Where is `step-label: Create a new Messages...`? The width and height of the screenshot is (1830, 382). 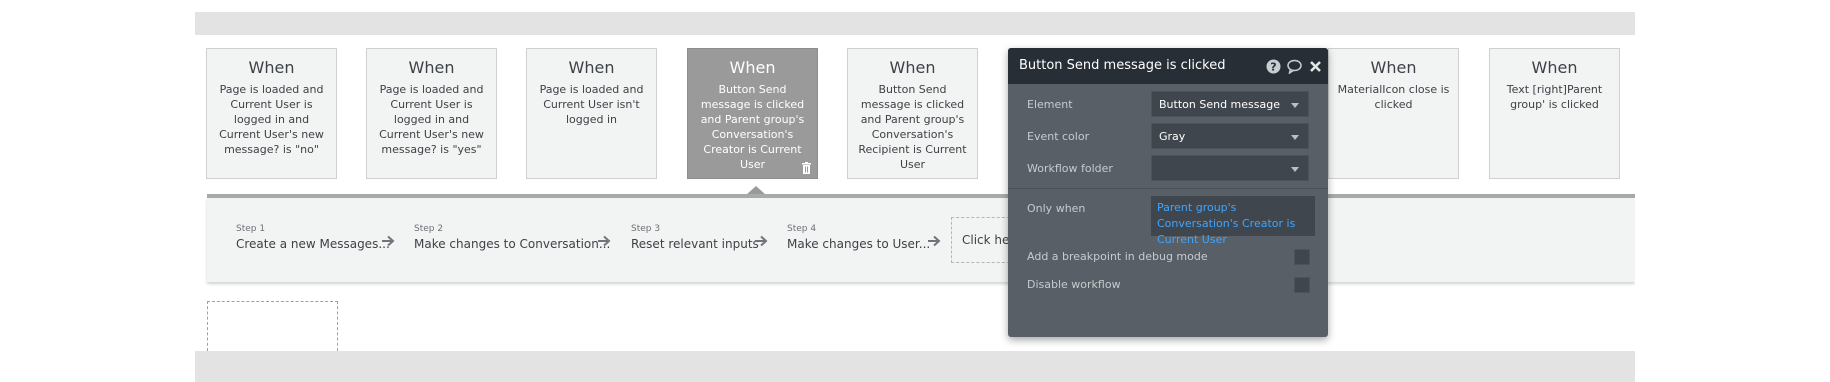 step-label: Create a new Messages... is located at coordinates (313, 244).